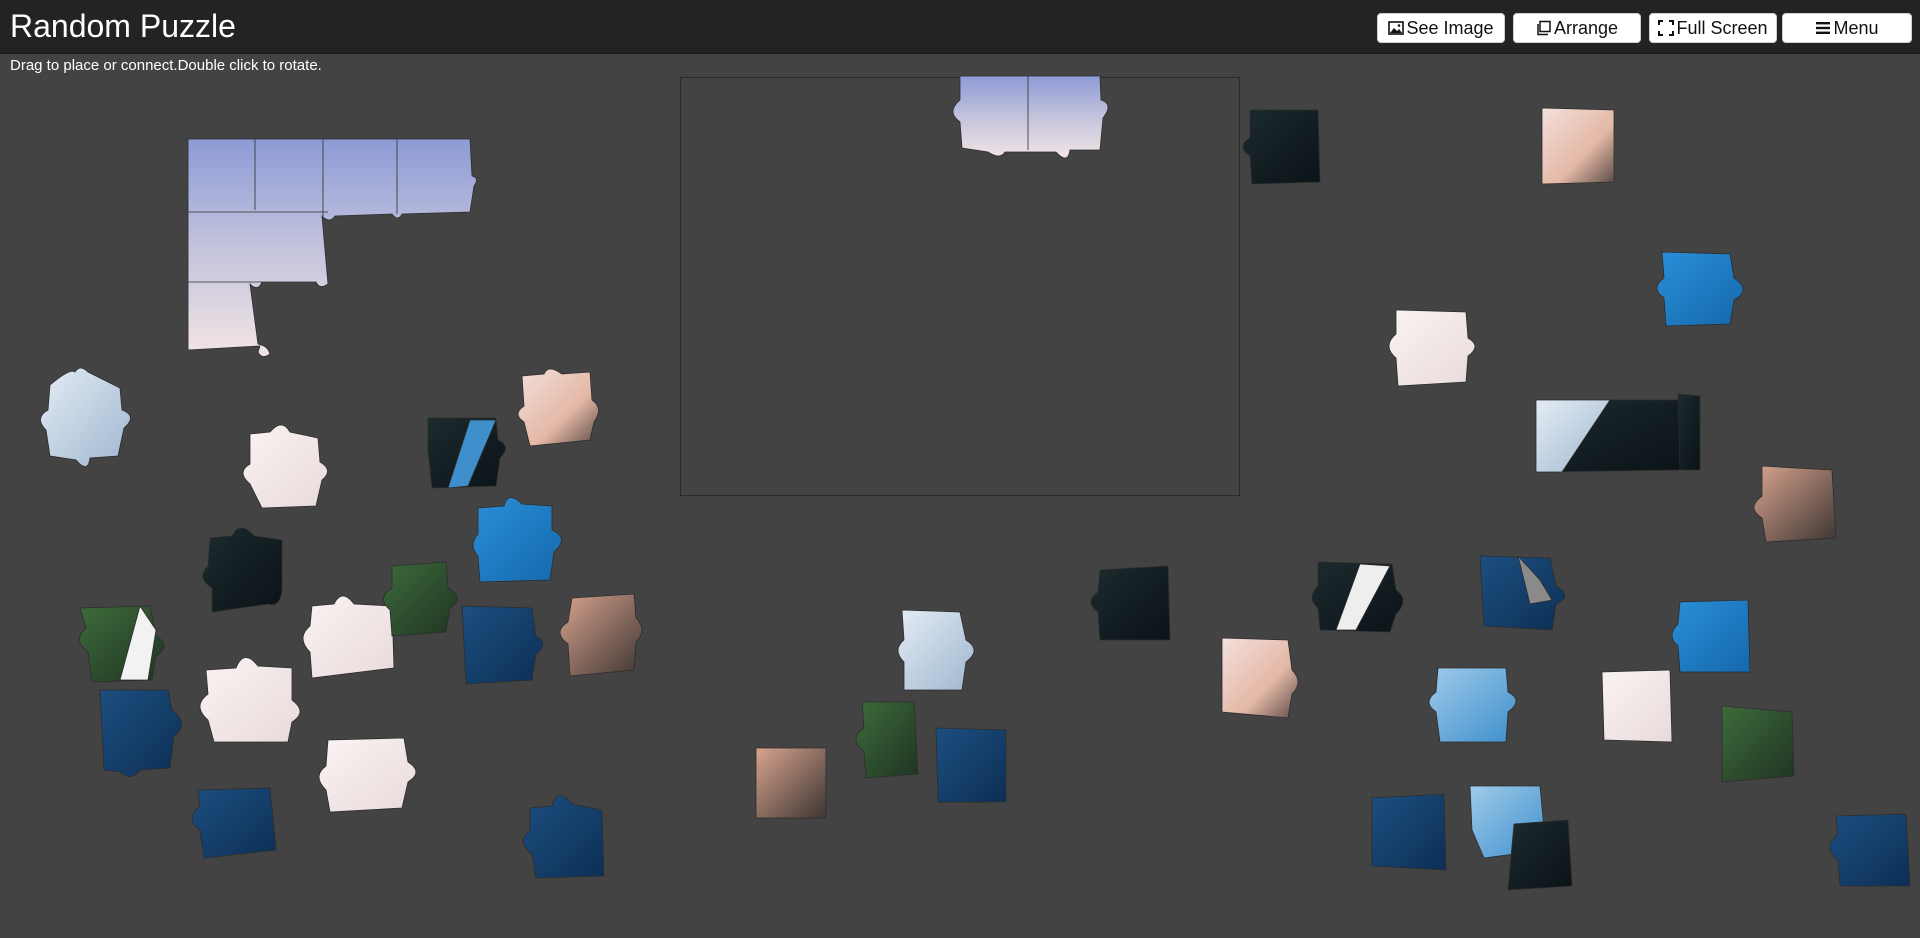 Image resolution: width=1920 pixels, height=938 pixels. What do you see at coordinates (1396, 28) in the screenshot?
I see `image-icon` at bounding box center [1396, 28].